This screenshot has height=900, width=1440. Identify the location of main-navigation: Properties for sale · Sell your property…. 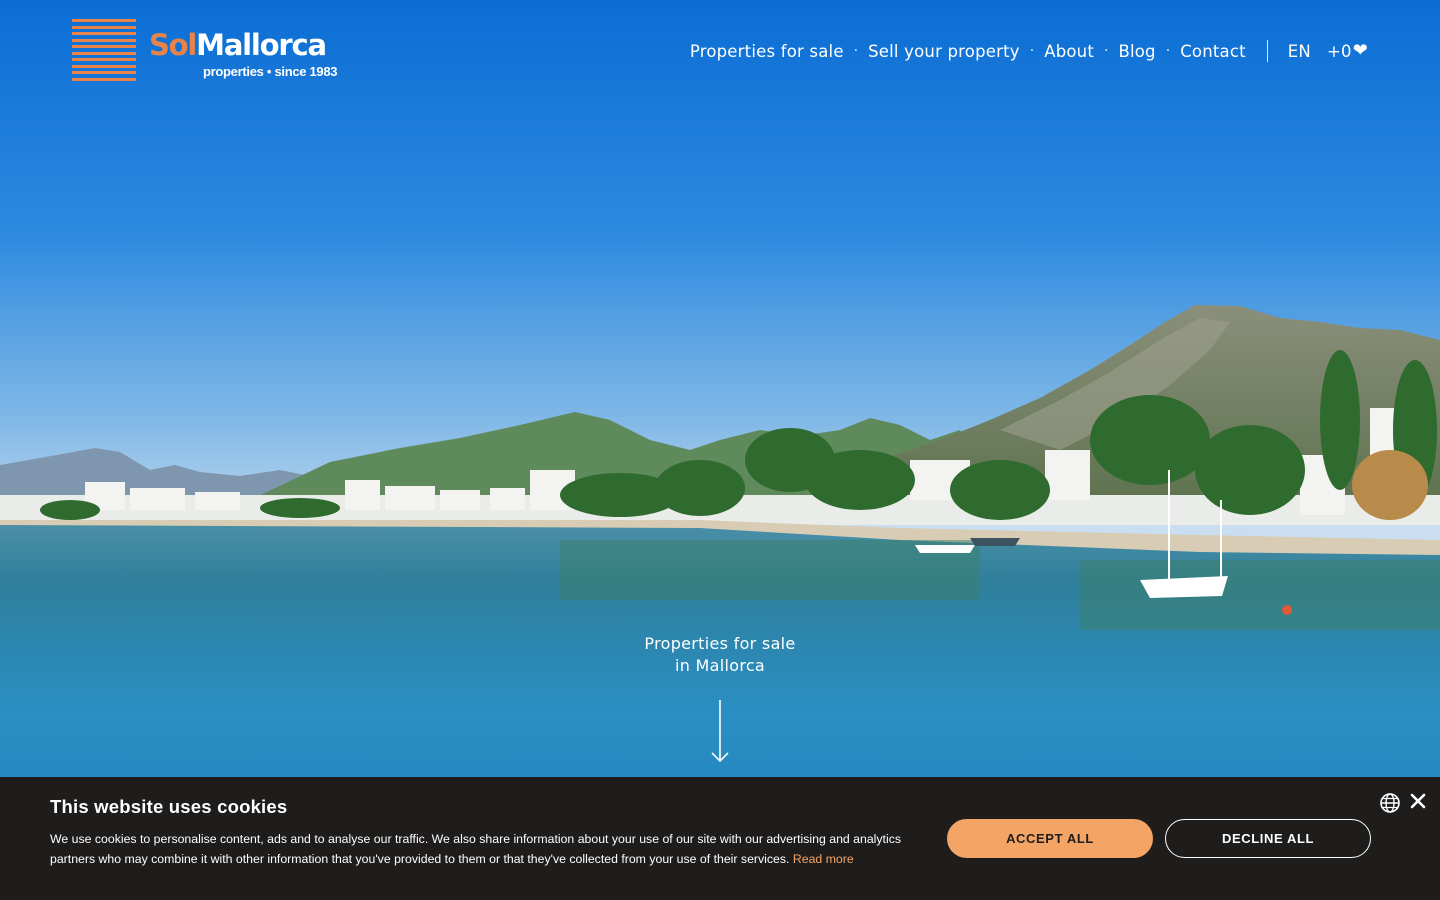
(1029, 51).